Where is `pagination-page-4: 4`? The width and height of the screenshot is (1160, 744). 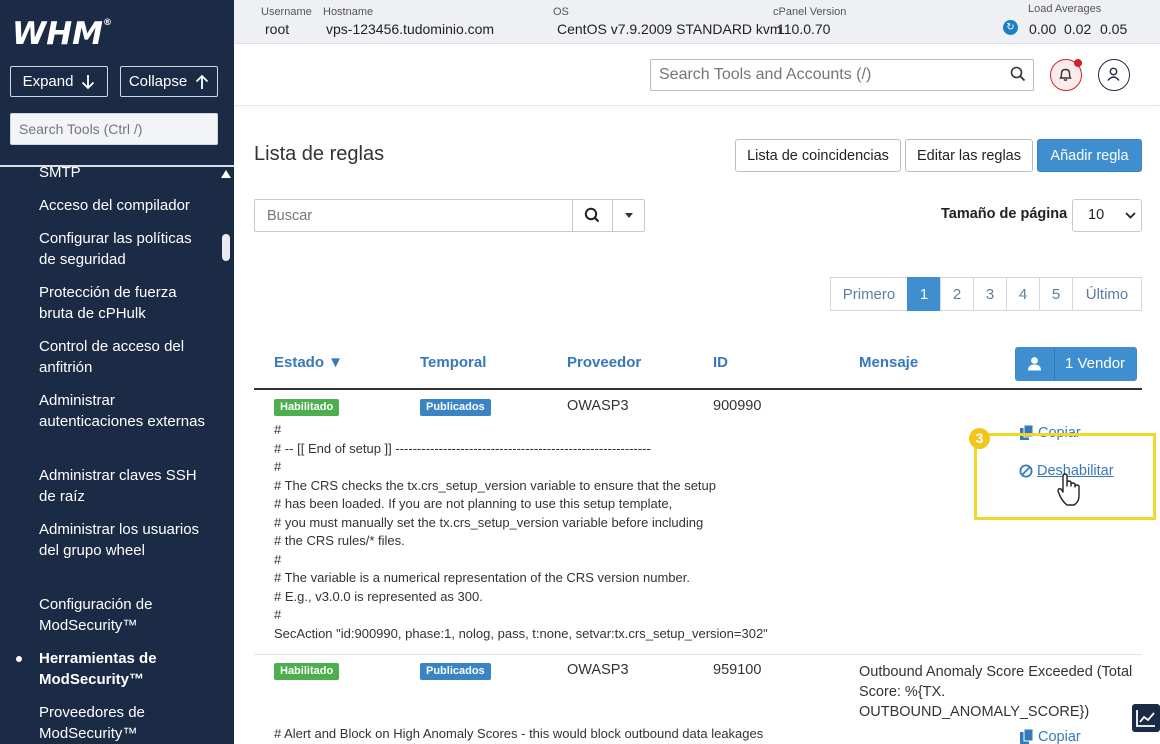 pagination-page-4: 4 is located at coordinates (1023, 294).